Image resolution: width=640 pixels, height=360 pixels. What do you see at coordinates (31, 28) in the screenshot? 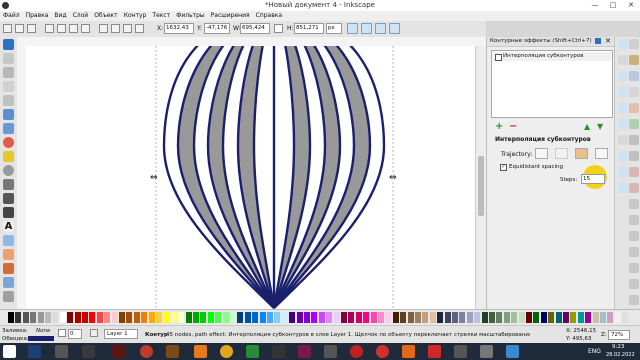
I see `deselect-icon` at bounding box center [31, 28].